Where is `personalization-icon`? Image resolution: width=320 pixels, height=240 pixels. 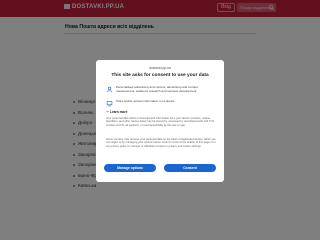 personalization-icon is located at coordinates (109, 89).